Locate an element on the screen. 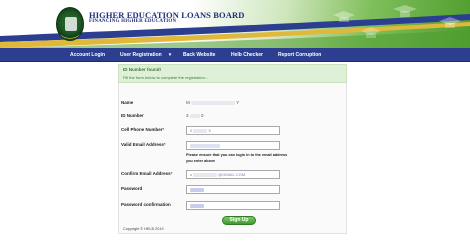 The height and width of the screenshot is (250, 470). password-input is located at coordinates (233, 189).